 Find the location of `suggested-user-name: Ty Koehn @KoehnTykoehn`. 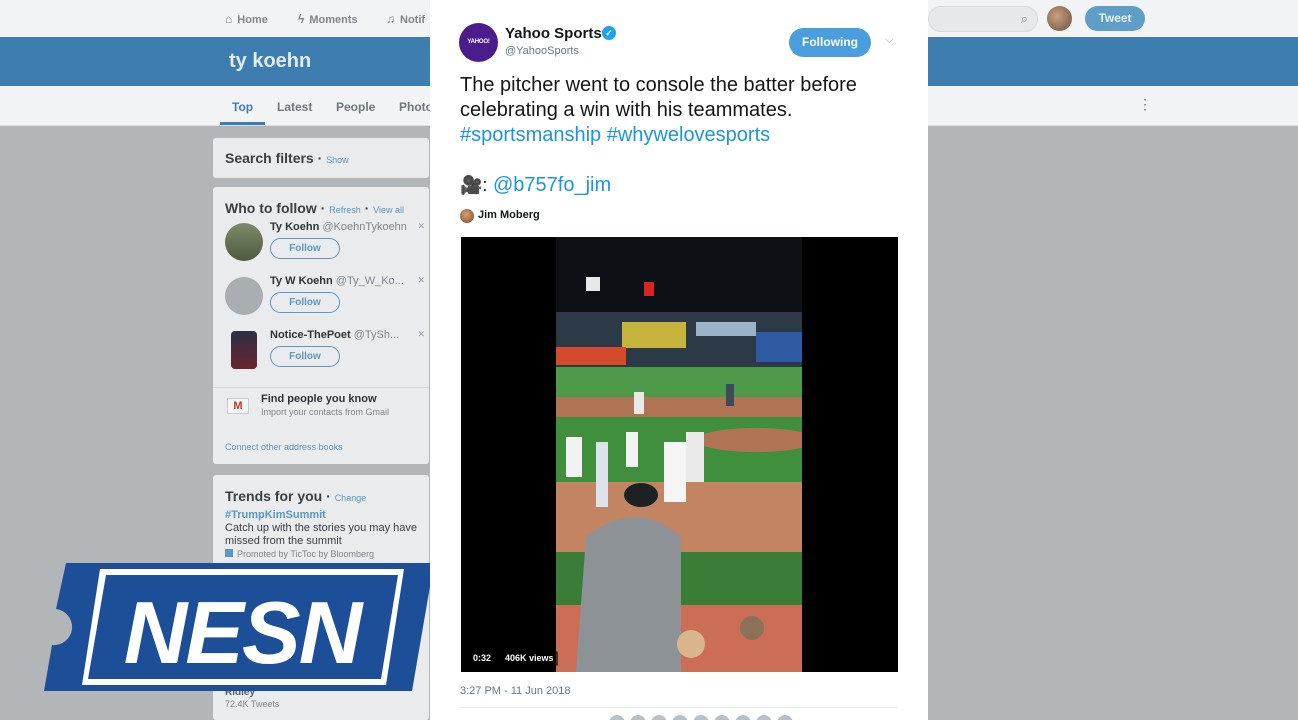

suggested-user-name: Ty Koehn @KoehnTykoehn is located at coordinates (338, 227).